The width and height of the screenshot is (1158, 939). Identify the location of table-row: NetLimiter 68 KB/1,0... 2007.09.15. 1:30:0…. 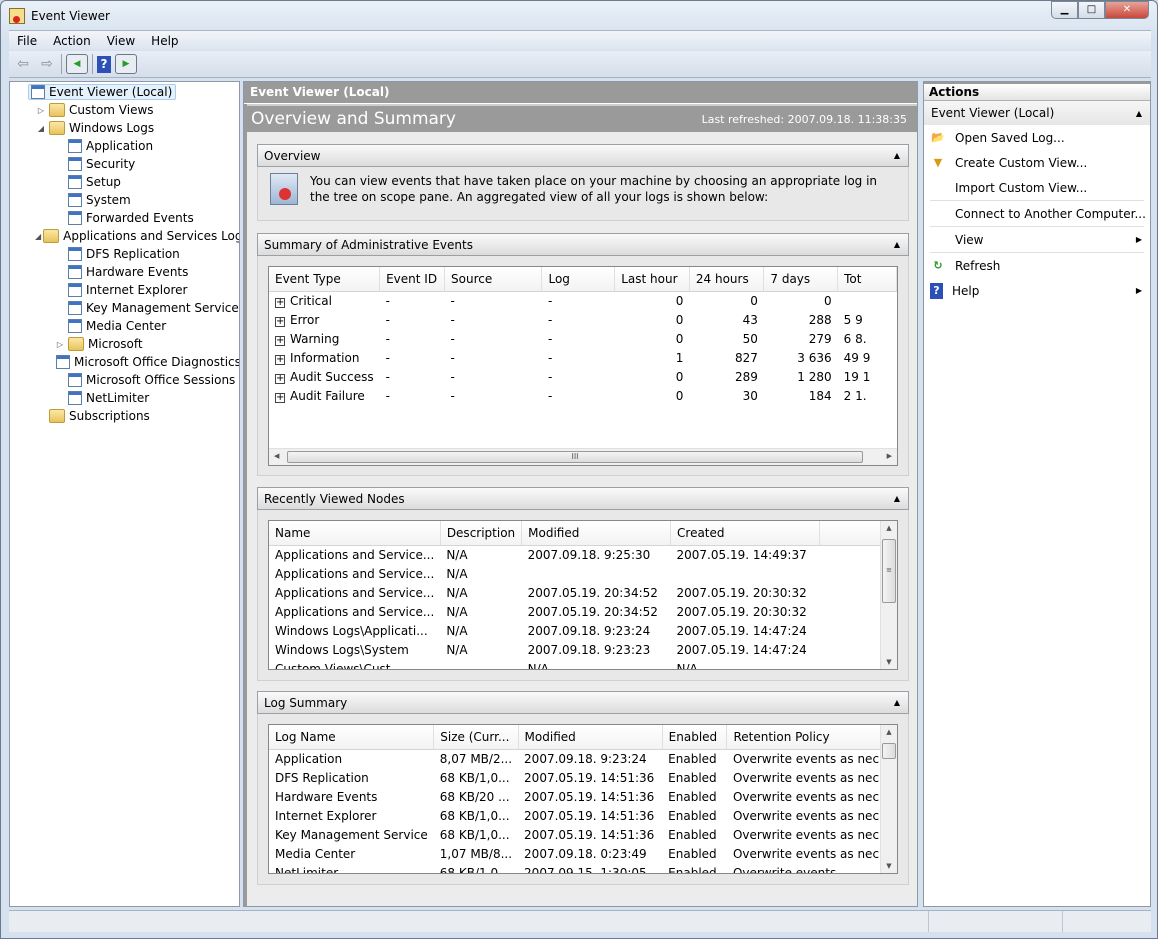
(583, 868).